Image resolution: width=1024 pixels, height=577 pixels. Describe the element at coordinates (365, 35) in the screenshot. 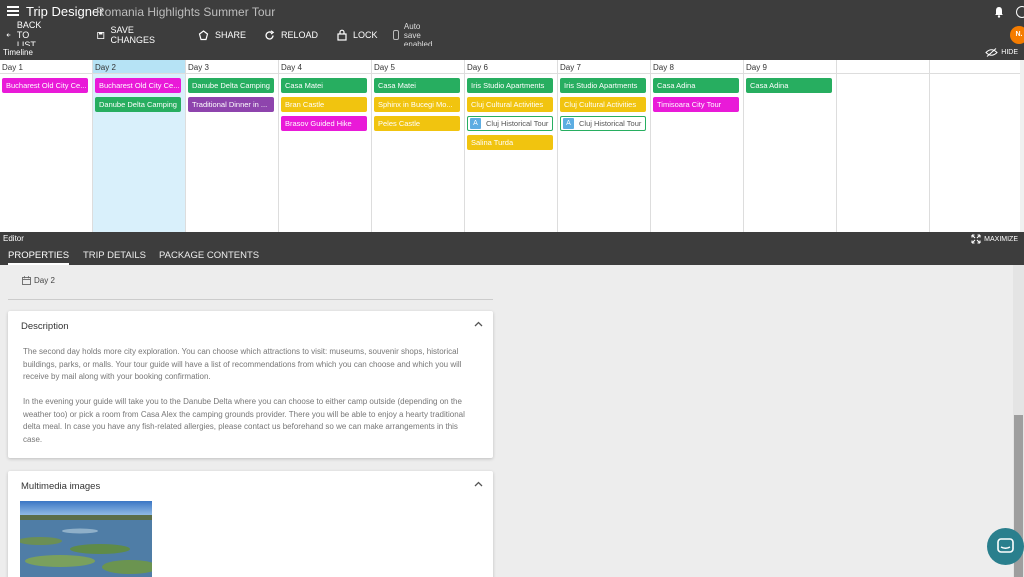

I see `lock-label: LOCK` at that location.